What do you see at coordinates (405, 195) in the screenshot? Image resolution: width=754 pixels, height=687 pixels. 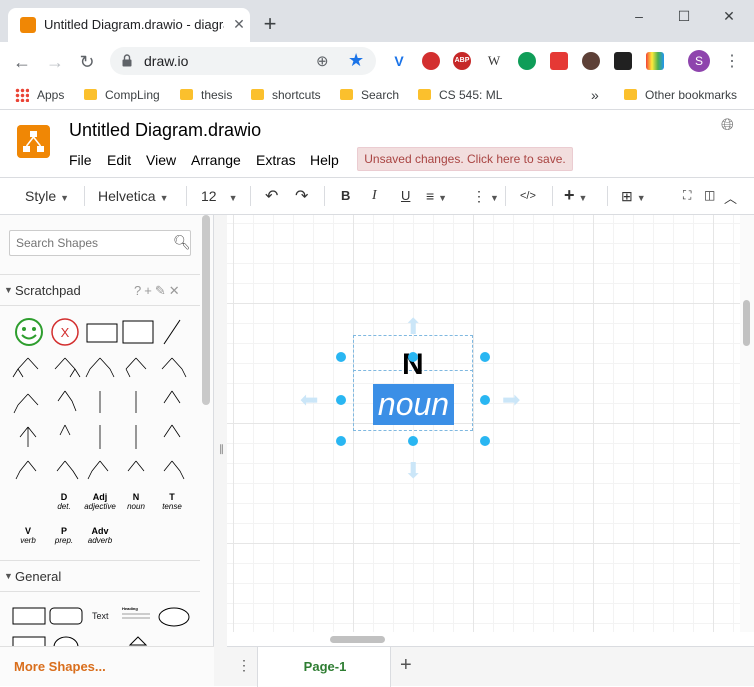 I see `underline-button: U` at bounding box center [405, 195].